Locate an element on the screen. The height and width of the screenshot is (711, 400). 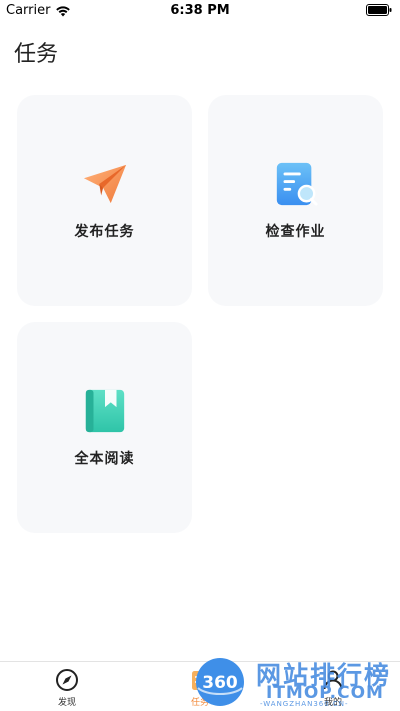
tab-label: 我的 is located at coordinates (332, 703).